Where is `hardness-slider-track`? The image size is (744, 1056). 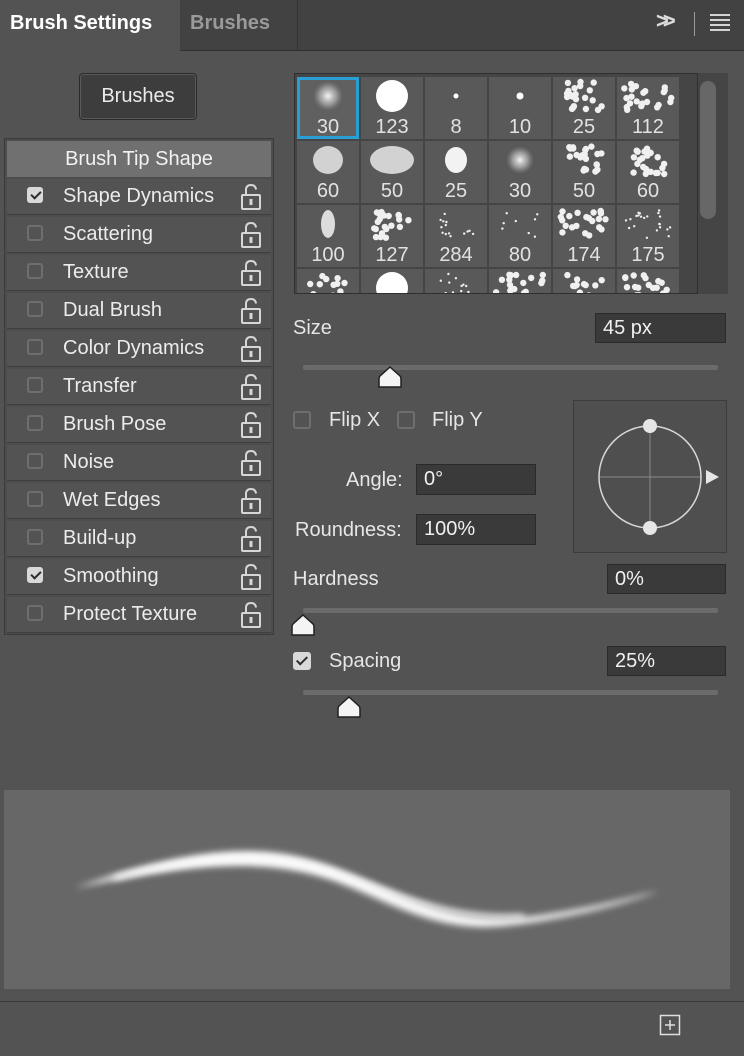
hardness-slider-track is located at coordinates (510, 610).